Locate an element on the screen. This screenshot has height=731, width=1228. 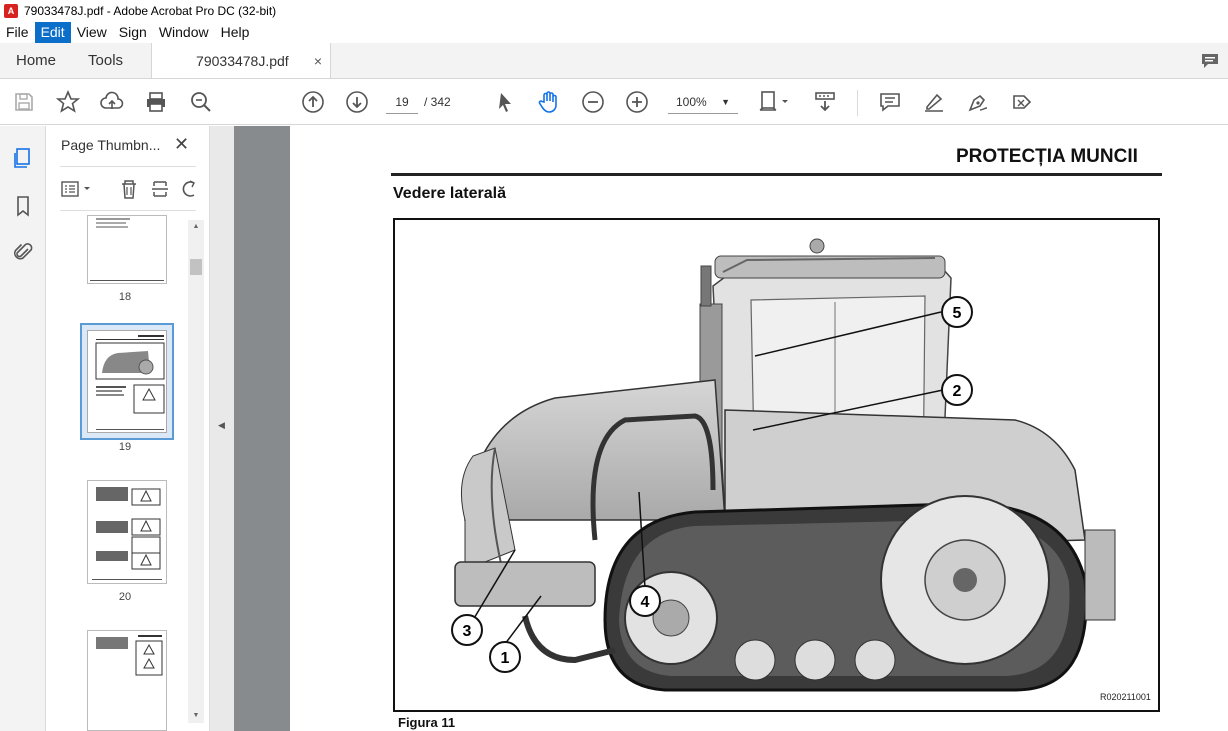
tab-document: 79033478J.pdf × is located at coordinates (241, 60).